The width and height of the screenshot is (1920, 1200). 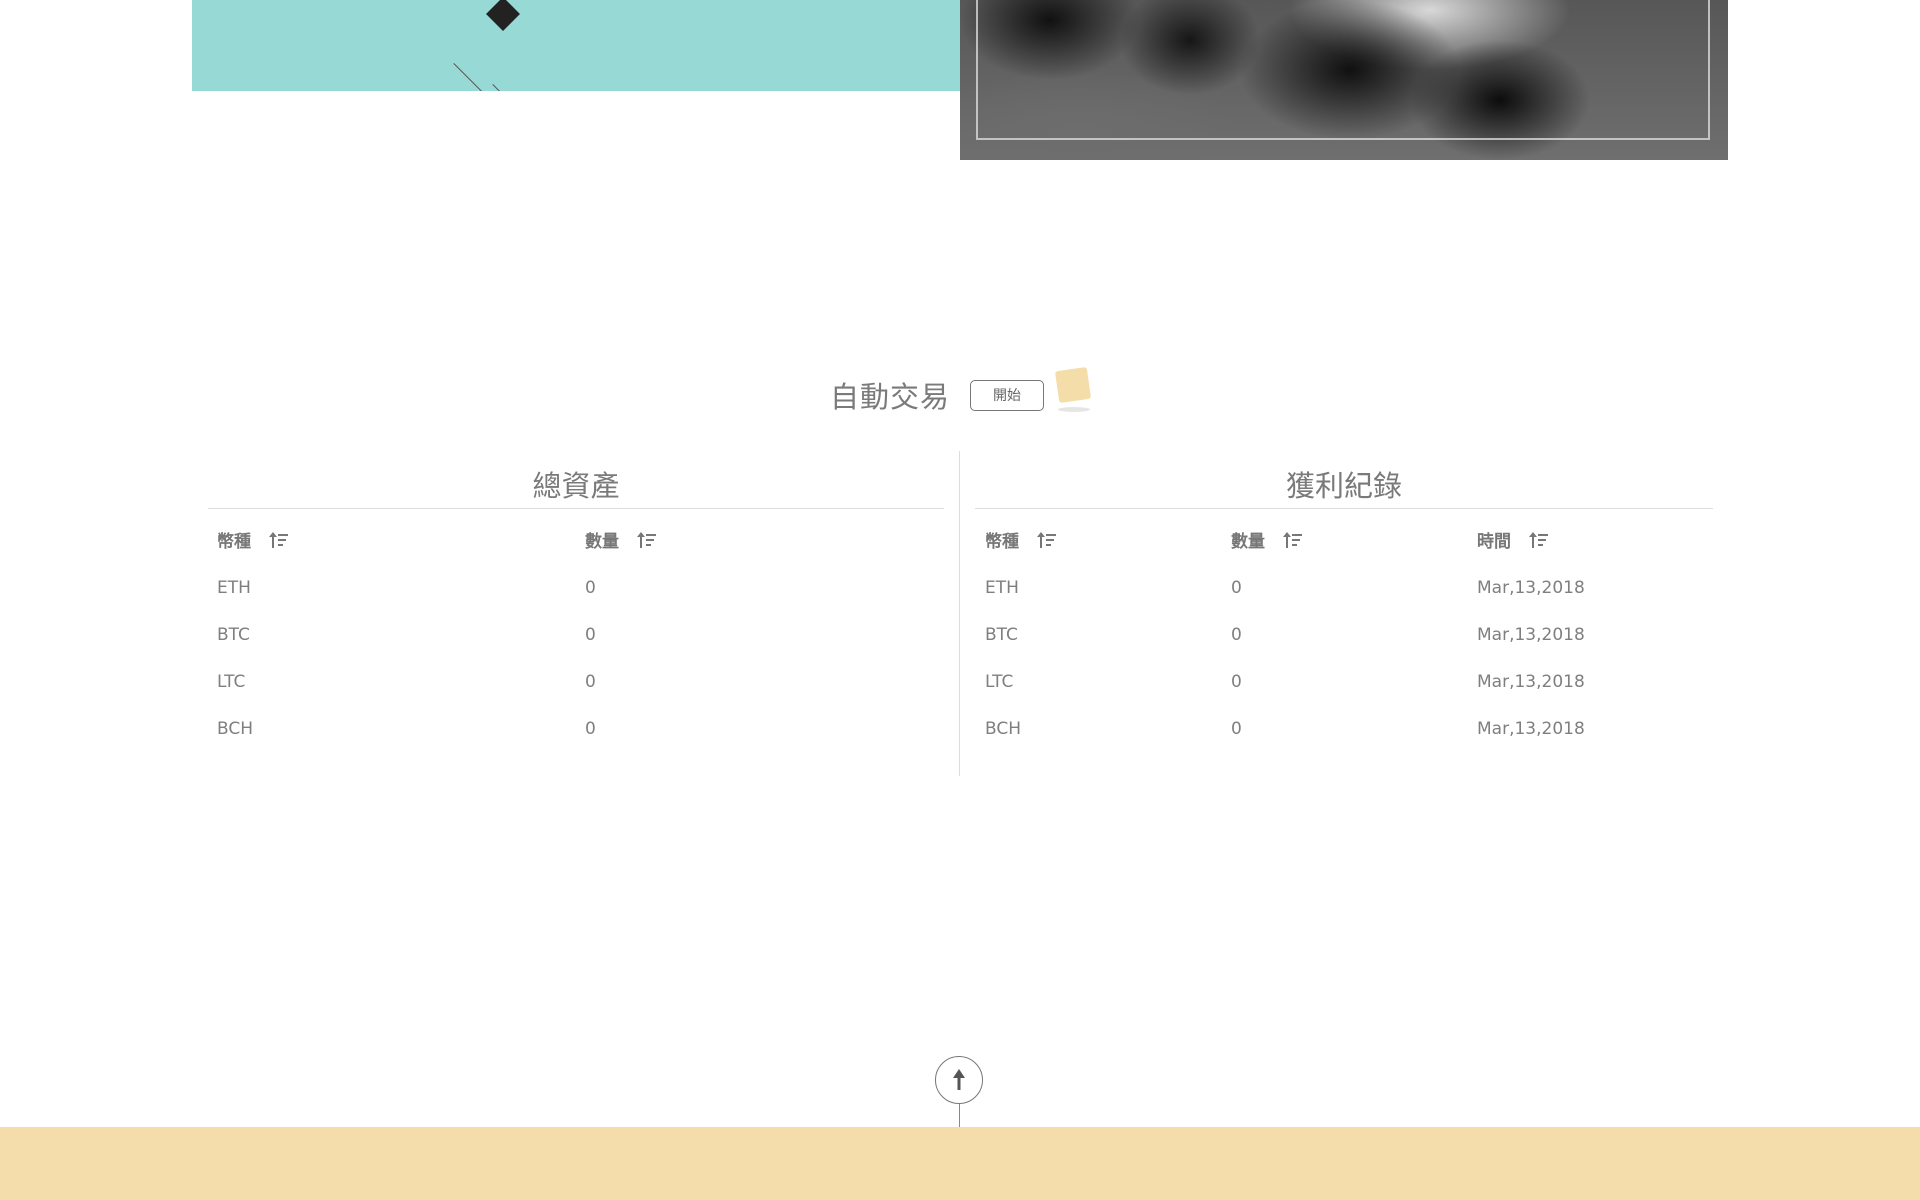 I want to click on arrow-up-icon, so click(x=959, y=1079).